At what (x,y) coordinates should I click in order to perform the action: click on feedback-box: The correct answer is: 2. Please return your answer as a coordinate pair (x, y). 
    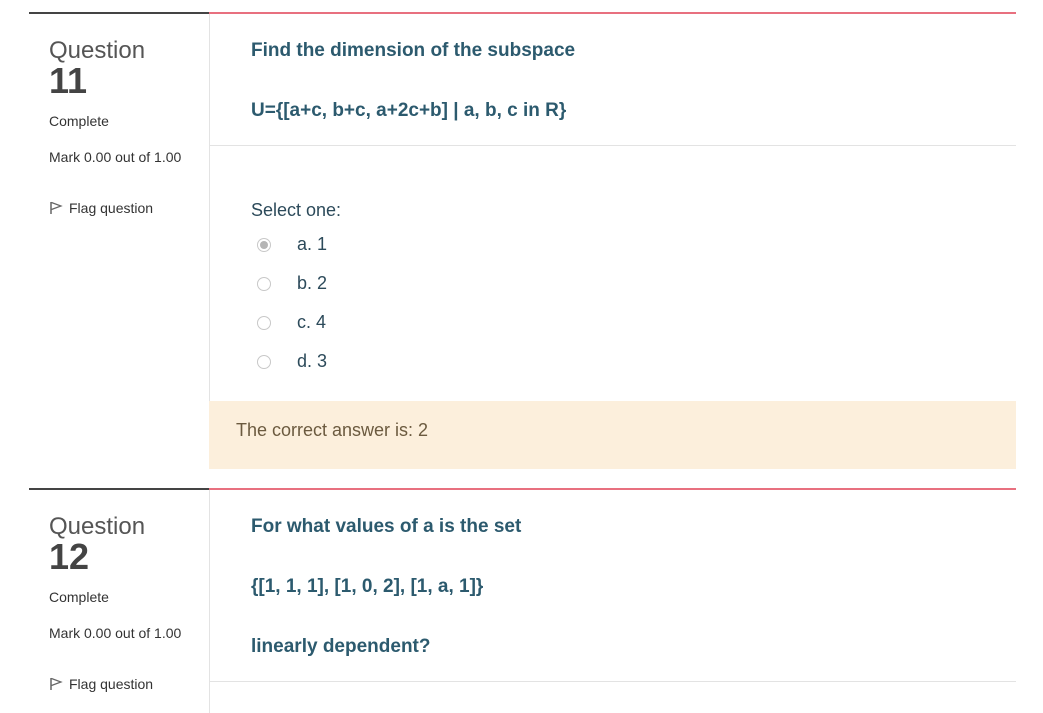
    Looking at the image, I should click on (612, 435).